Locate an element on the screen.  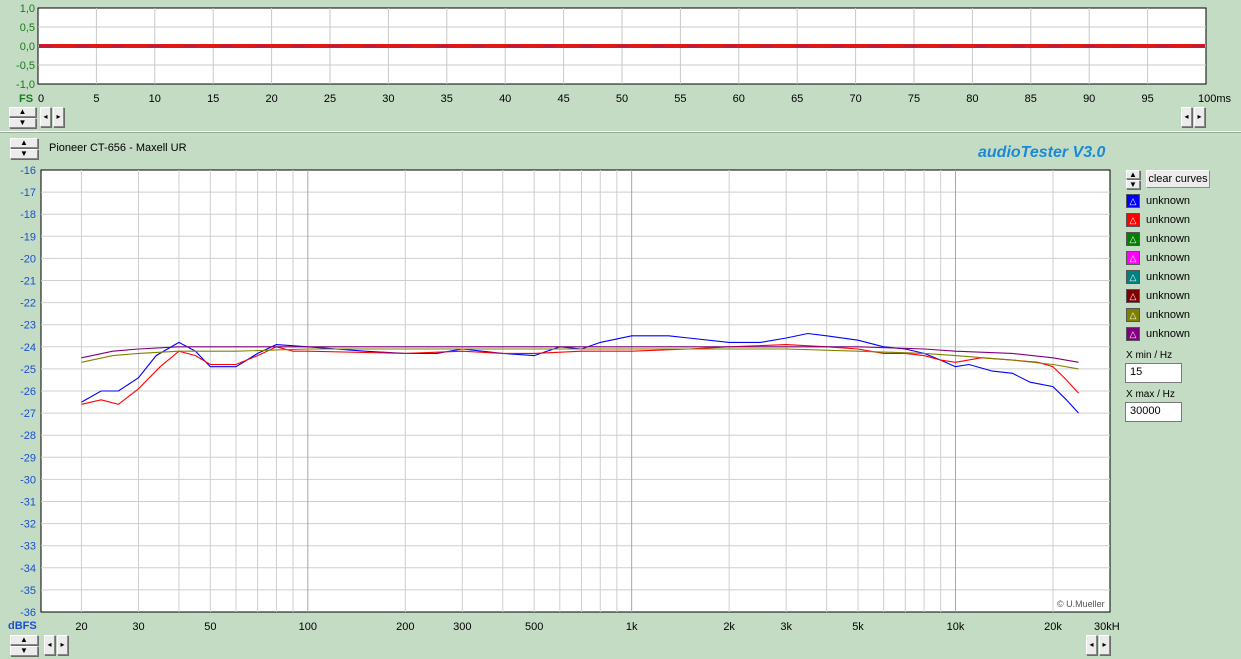
scope-x-tick-label: 20 is located at coordinates (271, 99).